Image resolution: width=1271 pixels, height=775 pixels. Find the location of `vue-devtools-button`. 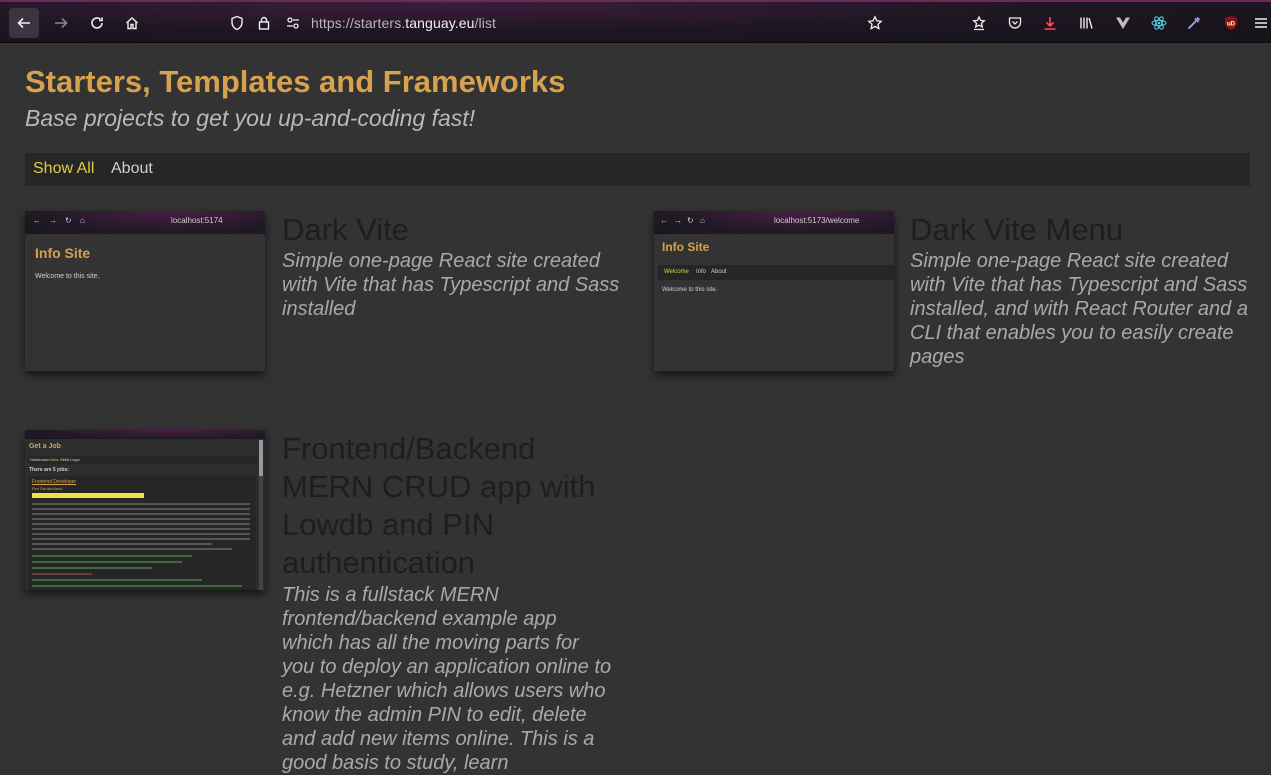

vue-devtools-button is located at coordinates (1123, 23).